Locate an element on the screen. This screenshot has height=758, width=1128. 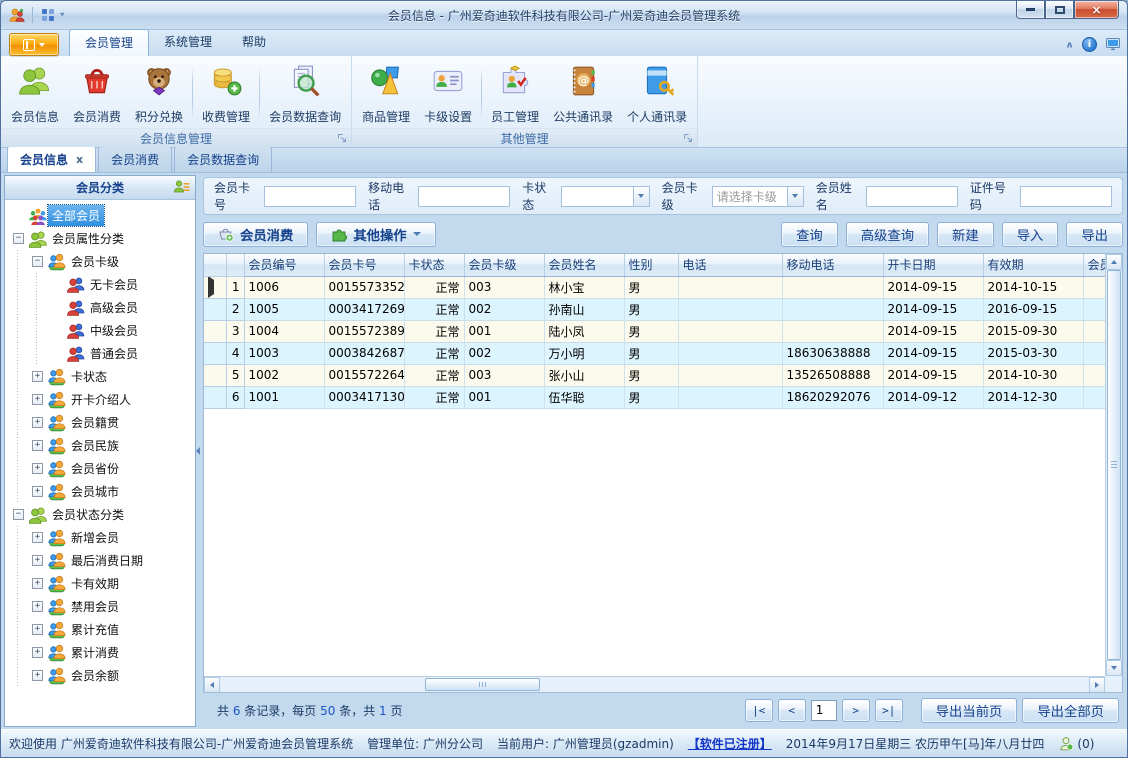
tree-item-卡有效期: + 卡有效期 is located at coordinates (102, 583).